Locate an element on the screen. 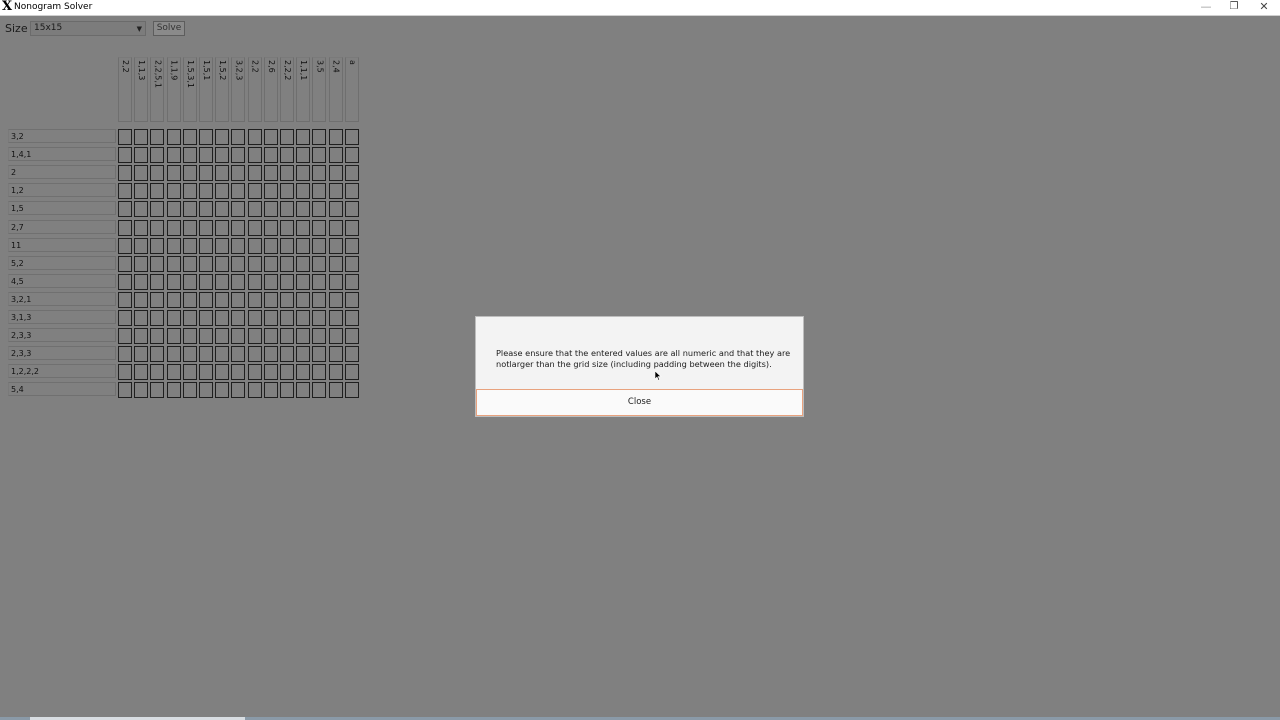 This screenshot has width=1280, height=720. row-clue-input: 1,5 is located at coordinates (62, 208).